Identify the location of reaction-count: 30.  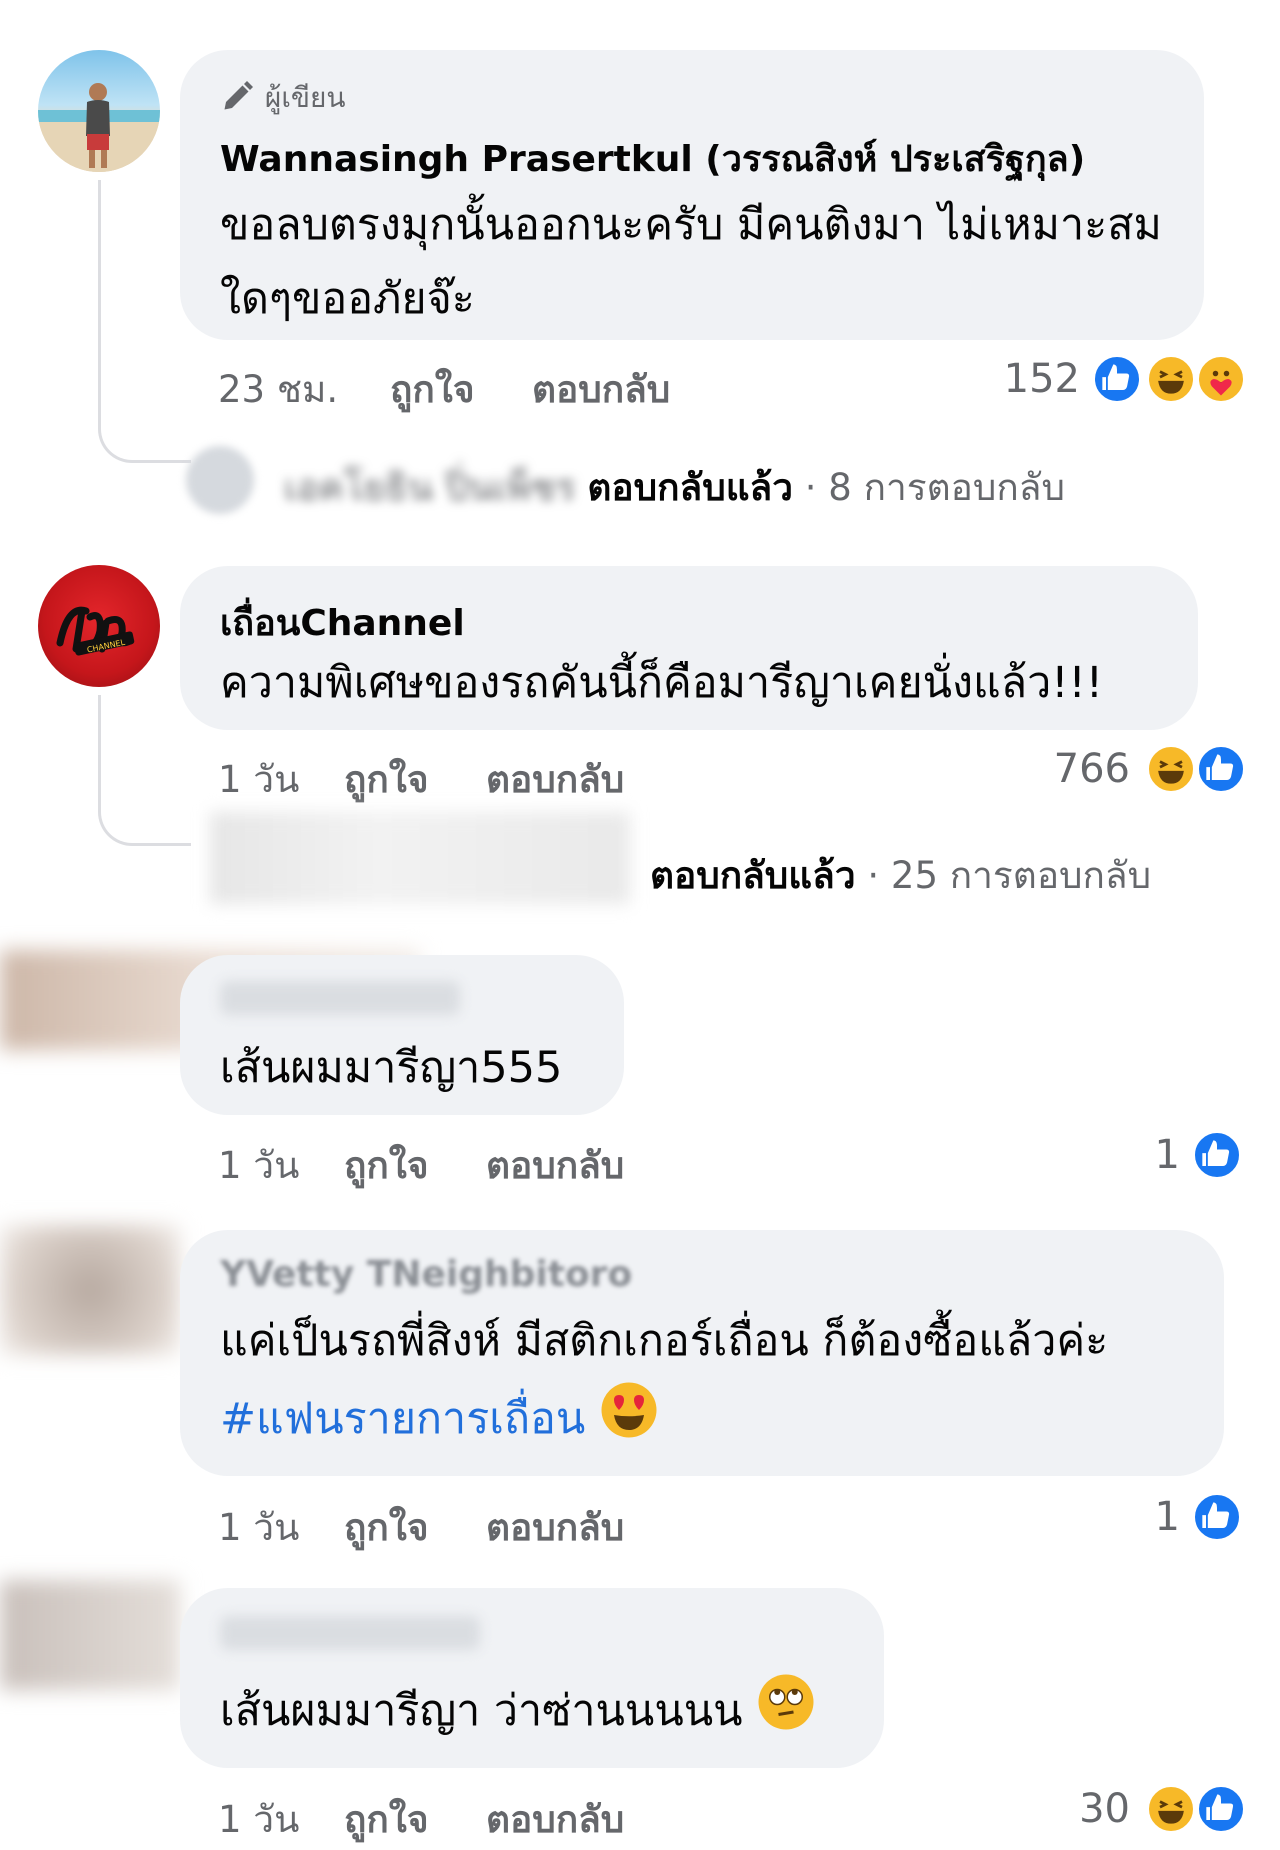
(1070, 1809).